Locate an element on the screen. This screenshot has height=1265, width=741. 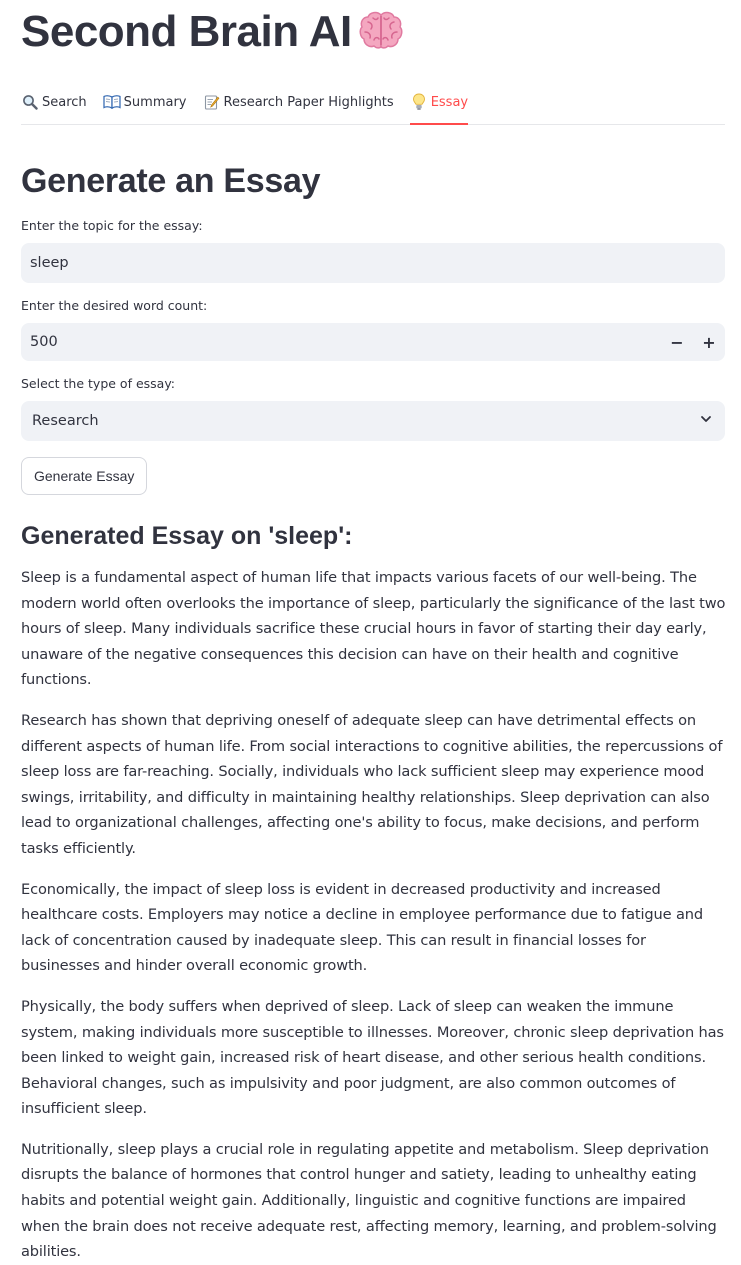
essay-type-select: Research is located at coordinates (373, 421).